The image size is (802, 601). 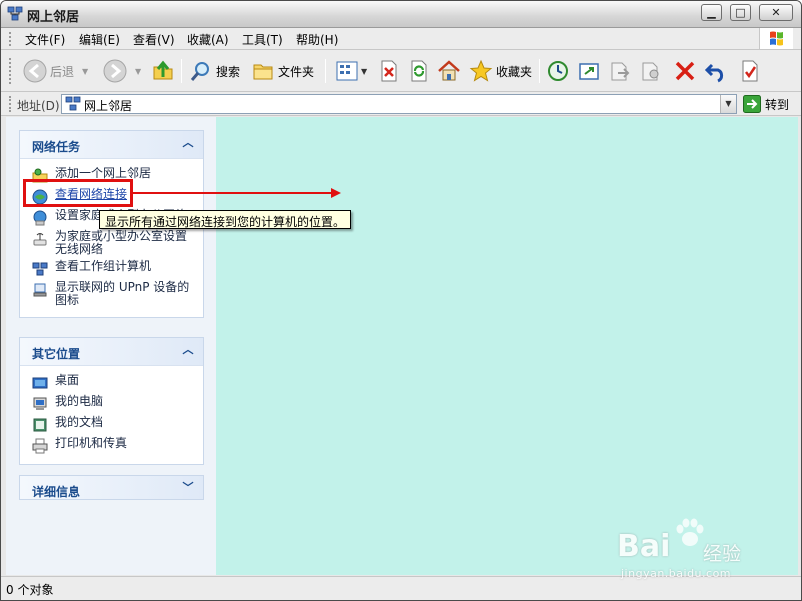 I want to click on toolbar-grip, so click(x=10, y=71).